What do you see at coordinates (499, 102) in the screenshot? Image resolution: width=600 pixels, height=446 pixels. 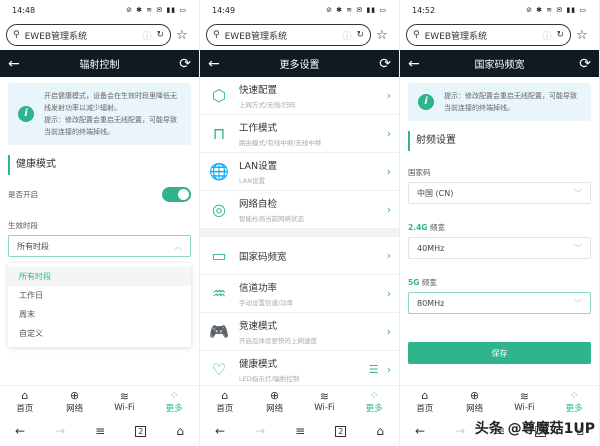 I see `info-box: i 提示：修改配置会重启无线配置，可能导致当前连接的终端掉线。` at bounding box center [499, 102].